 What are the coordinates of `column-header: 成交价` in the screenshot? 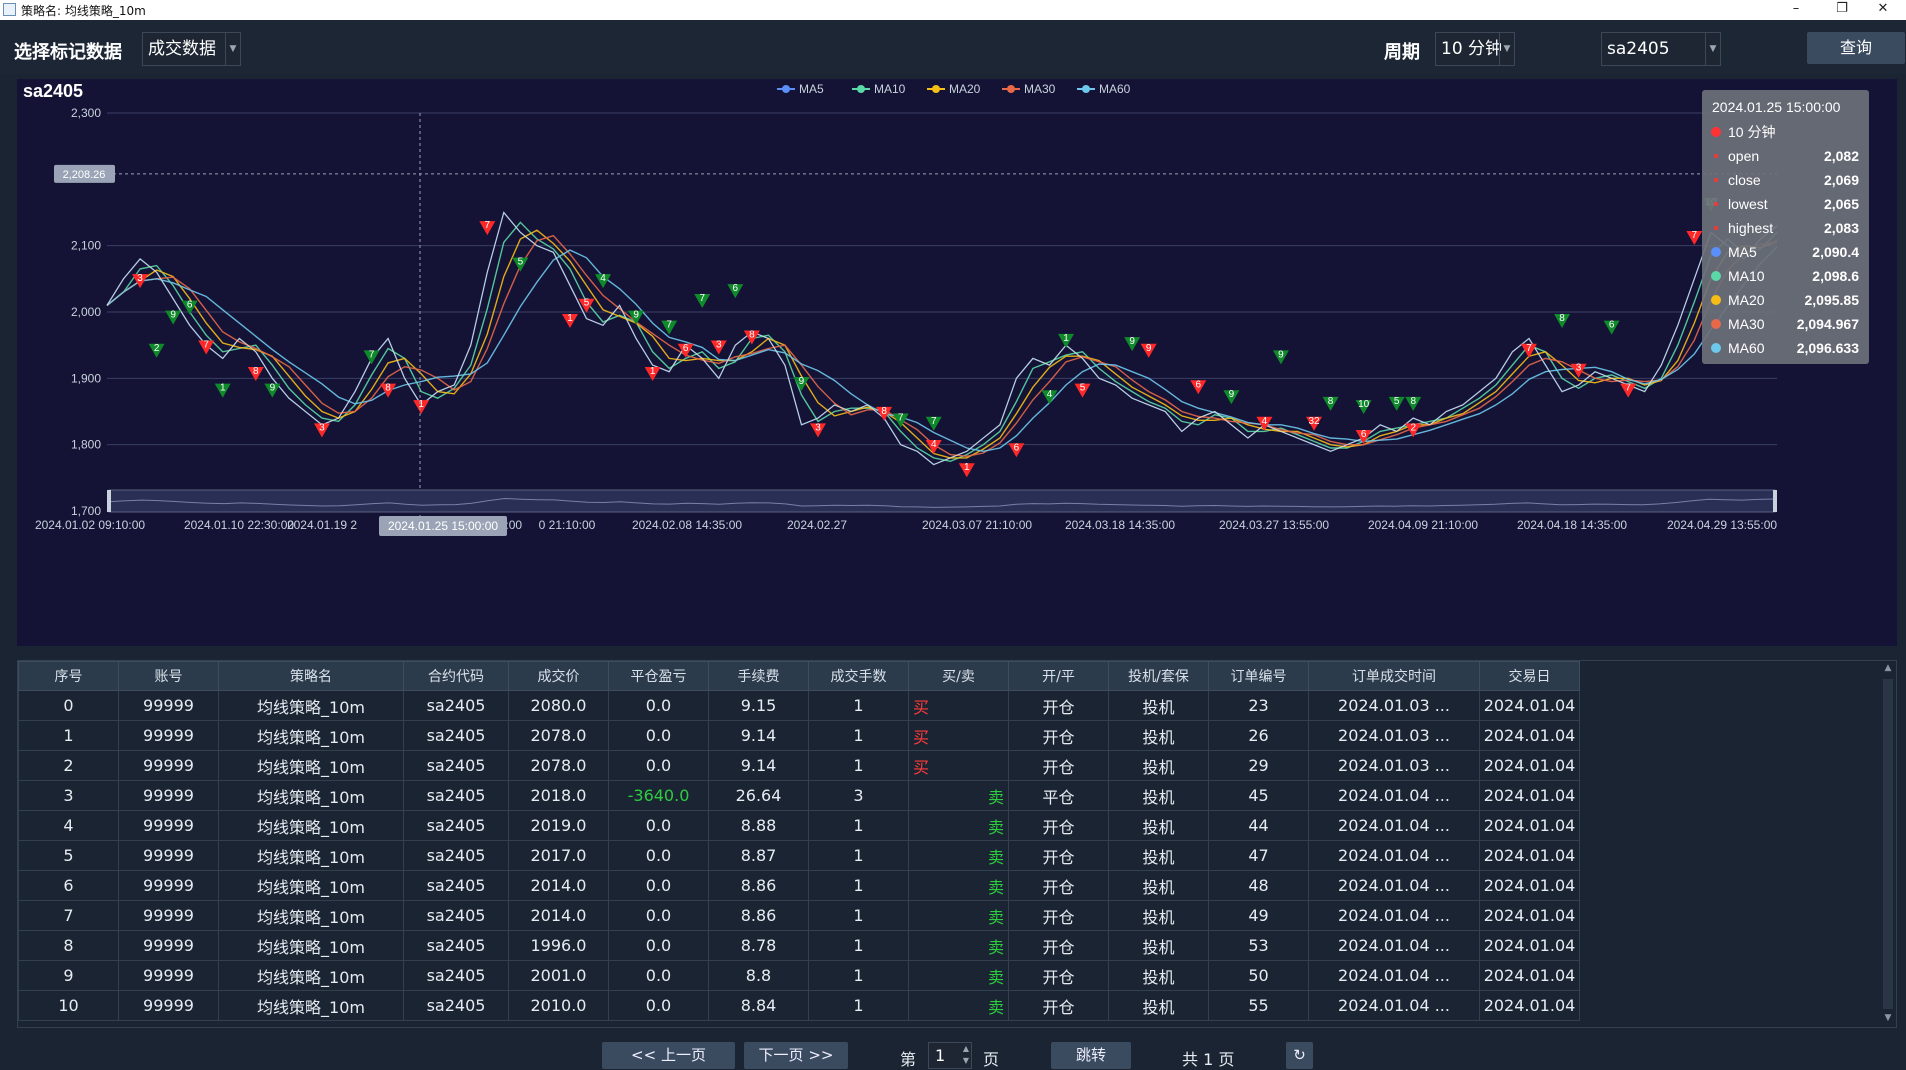 It's located at (558, 676).